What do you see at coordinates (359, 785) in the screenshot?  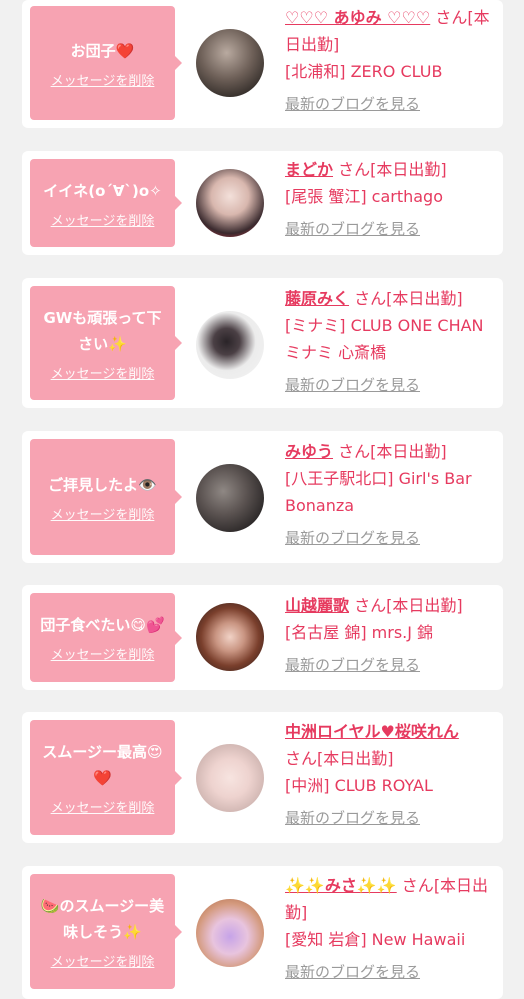 I see `shop-info: [中洲] CLUB ROYAL` at bounding box center [359, 785].